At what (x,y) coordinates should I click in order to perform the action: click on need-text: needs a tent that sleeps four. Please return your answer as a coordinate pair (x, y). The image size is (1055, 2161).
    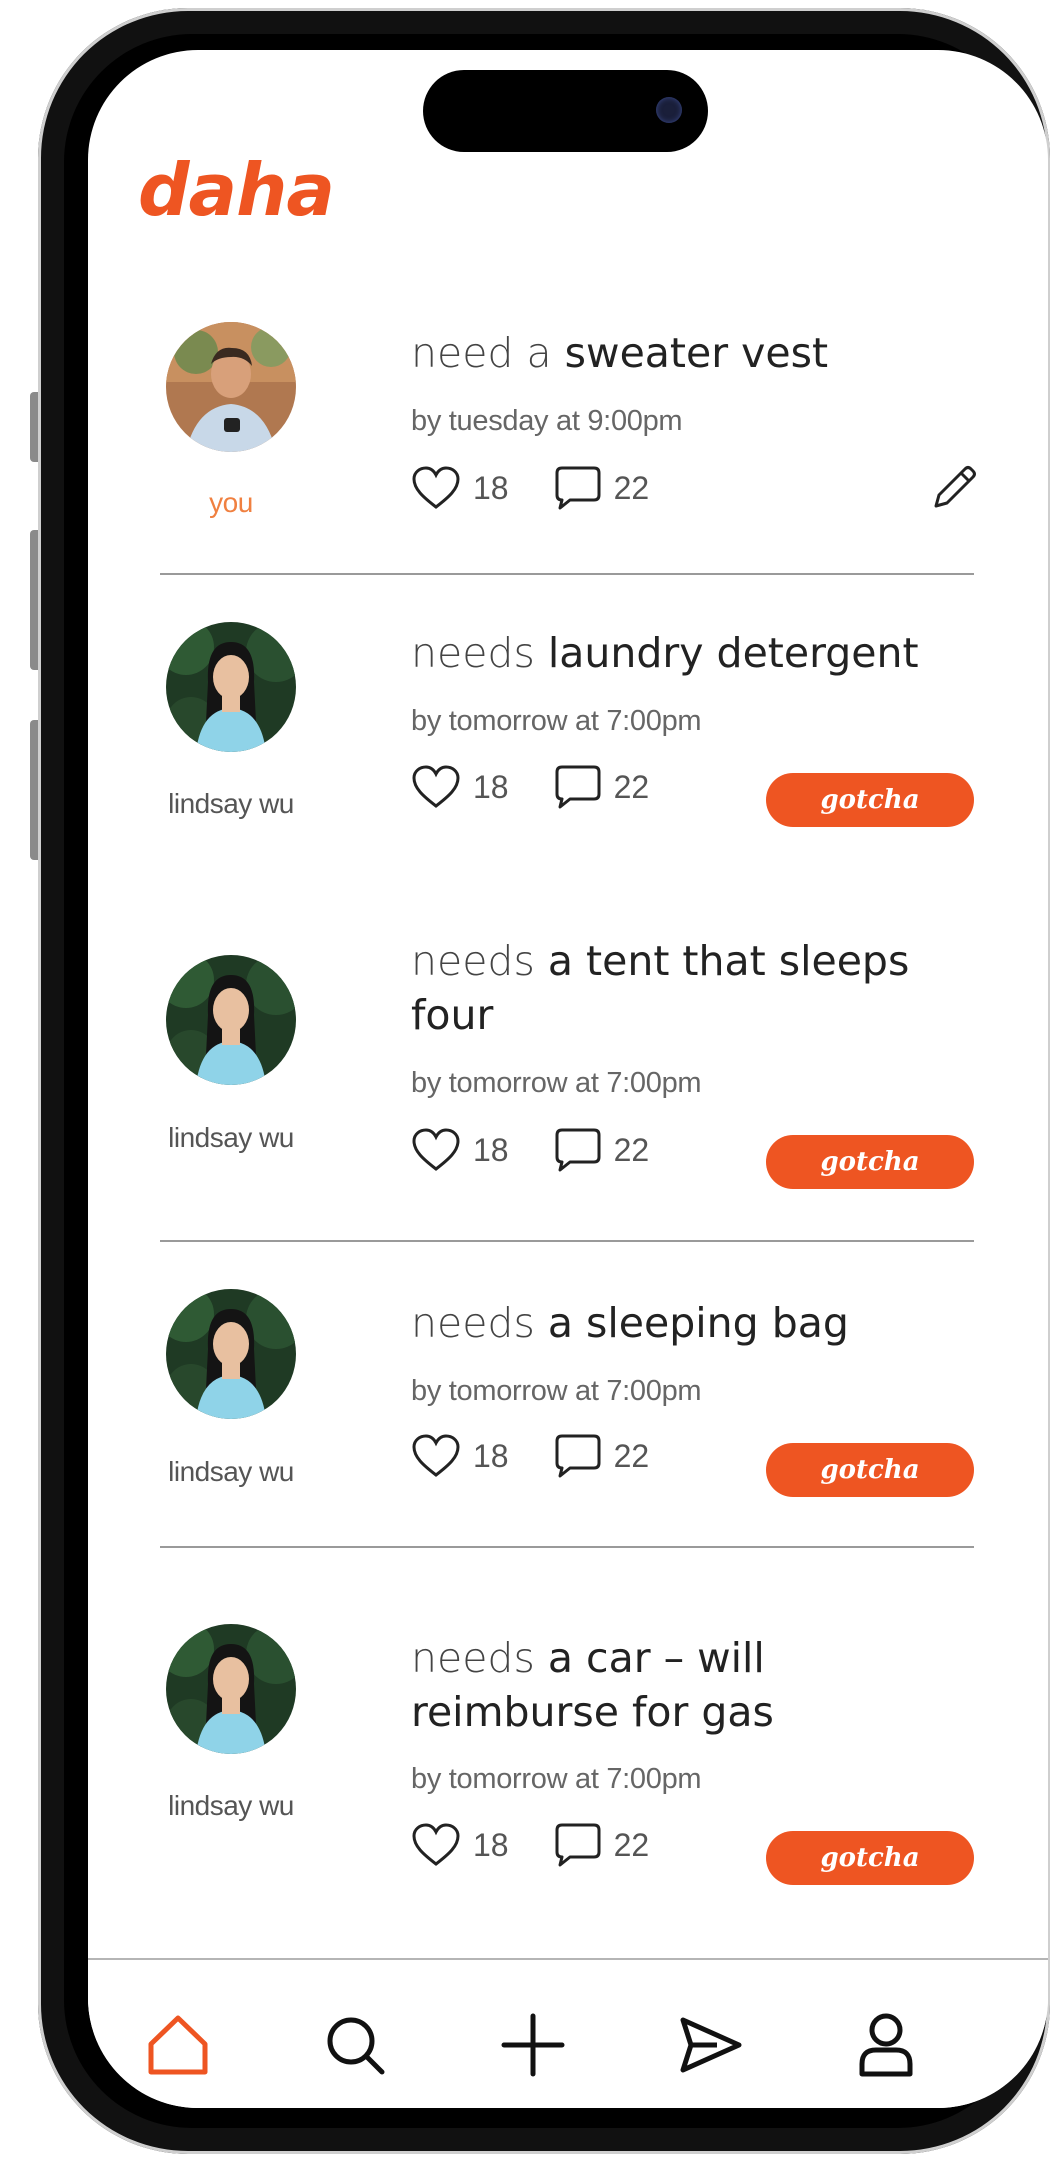
    Looking at the image, I should click on (671, 988).